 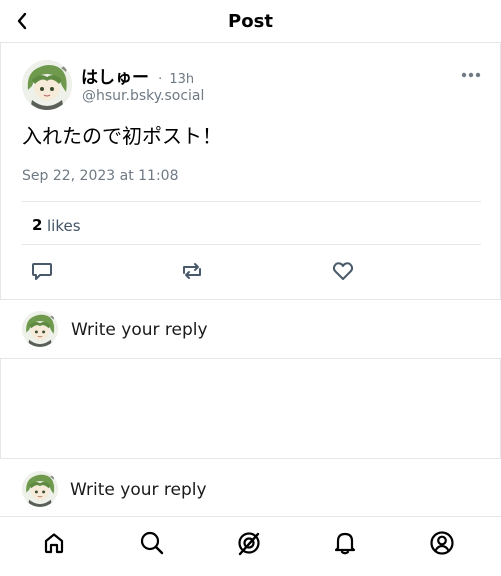 I want to click on search-icon, so click(x=152, y=543).